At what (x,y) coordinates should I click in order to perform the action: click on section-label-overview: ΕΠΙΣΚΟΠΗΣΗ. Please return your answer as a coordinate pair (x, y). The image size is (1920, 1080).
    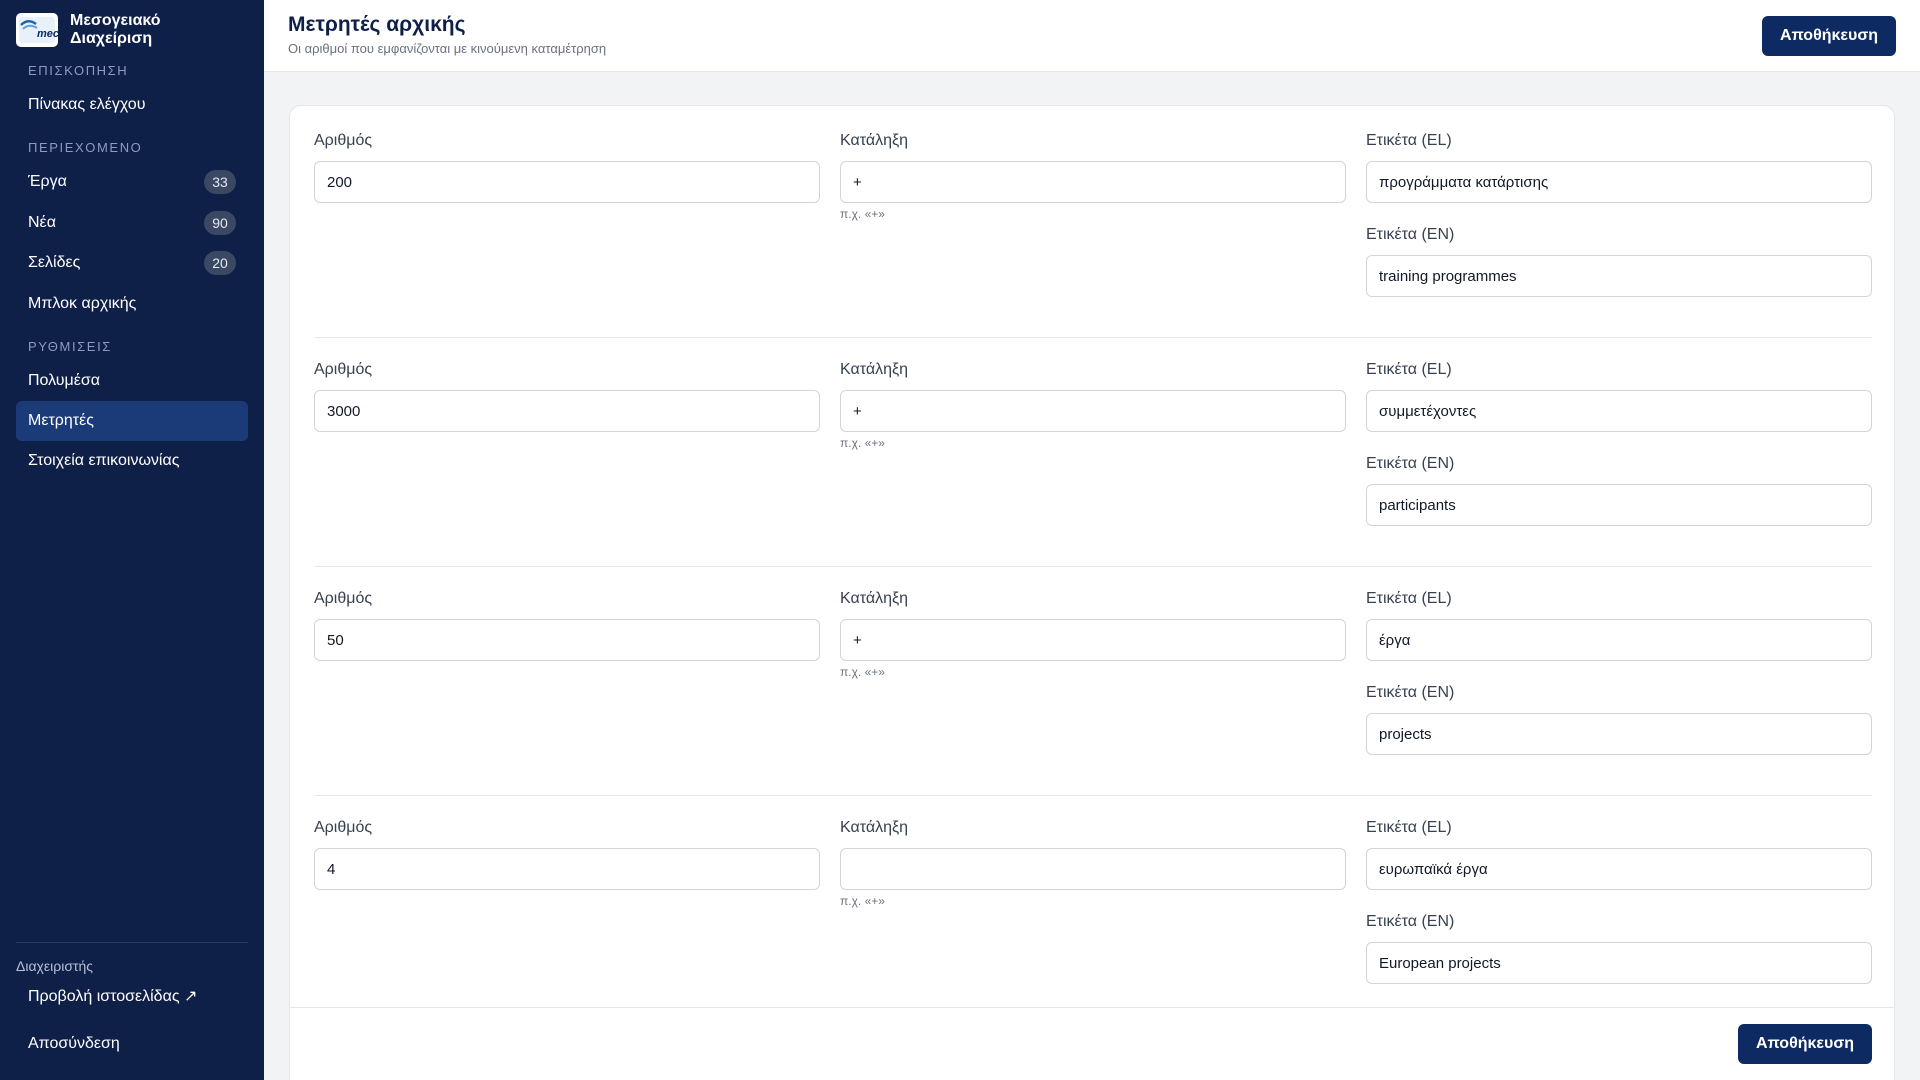
    Looking at the image, I should click on (78, 70).